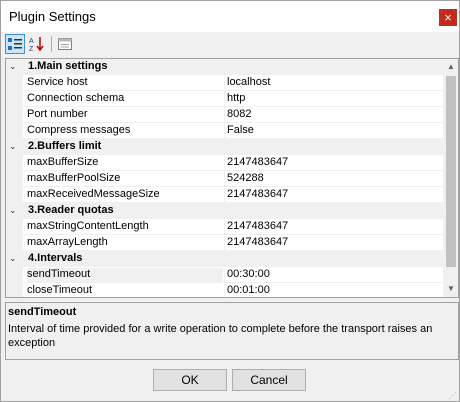  Describe the element at coordinates (230, 44) in the screenshot. I see `toolbar: A Z` at that location.